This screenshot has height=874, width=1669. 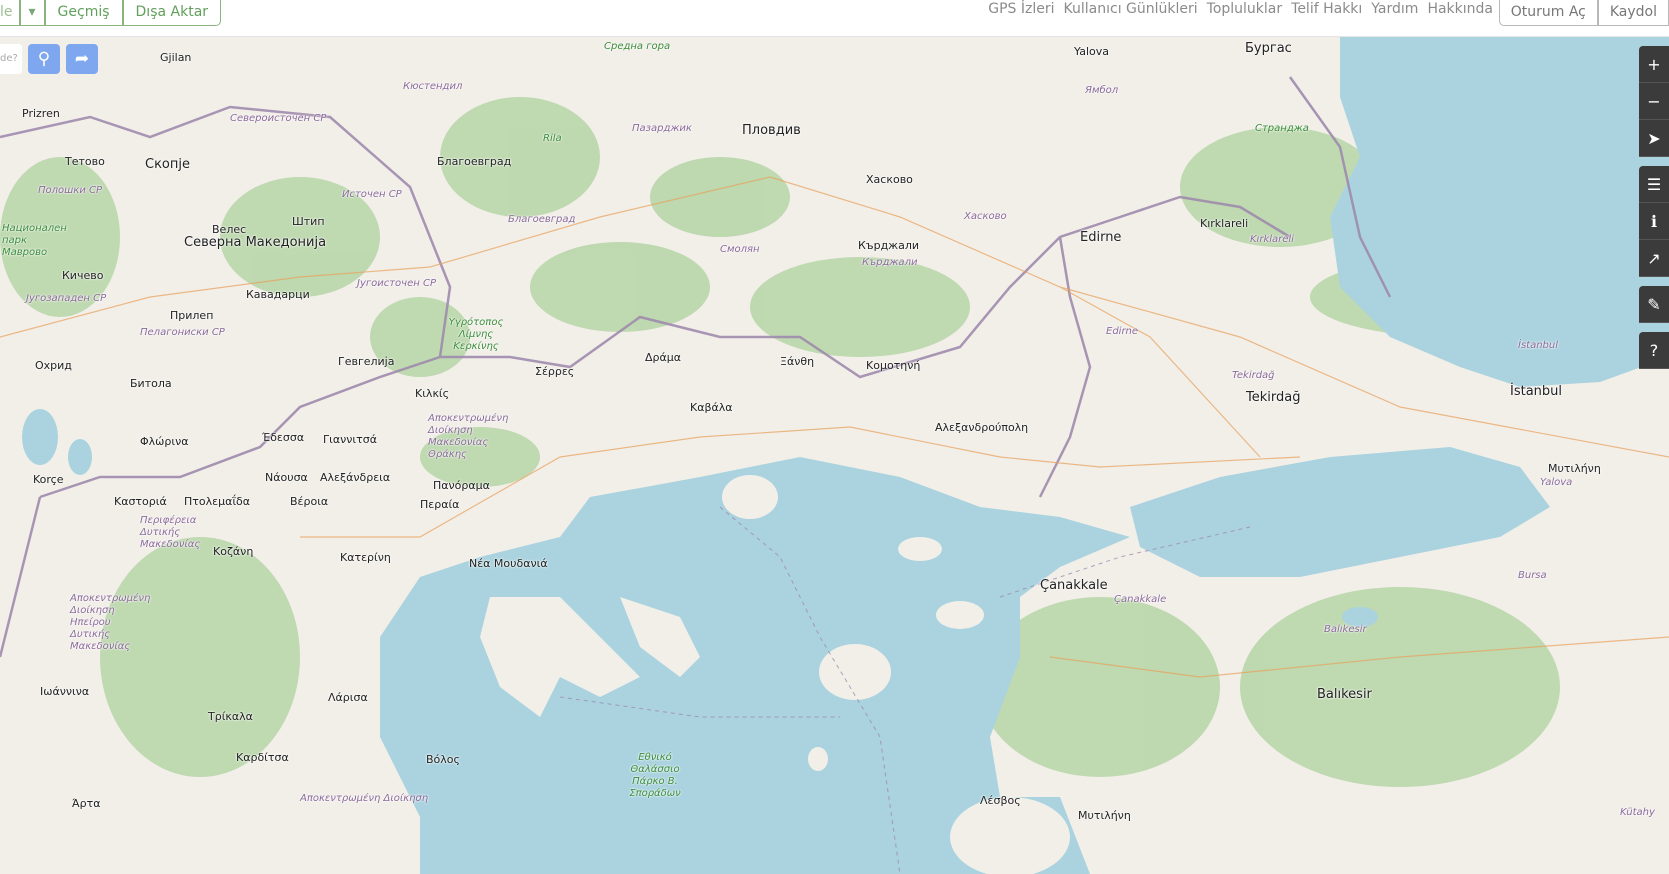 What do you see at coordinates (172, 13) in the screenshot?
I see `export-button: Dışa Aktar` at bounding box center [172, 13].